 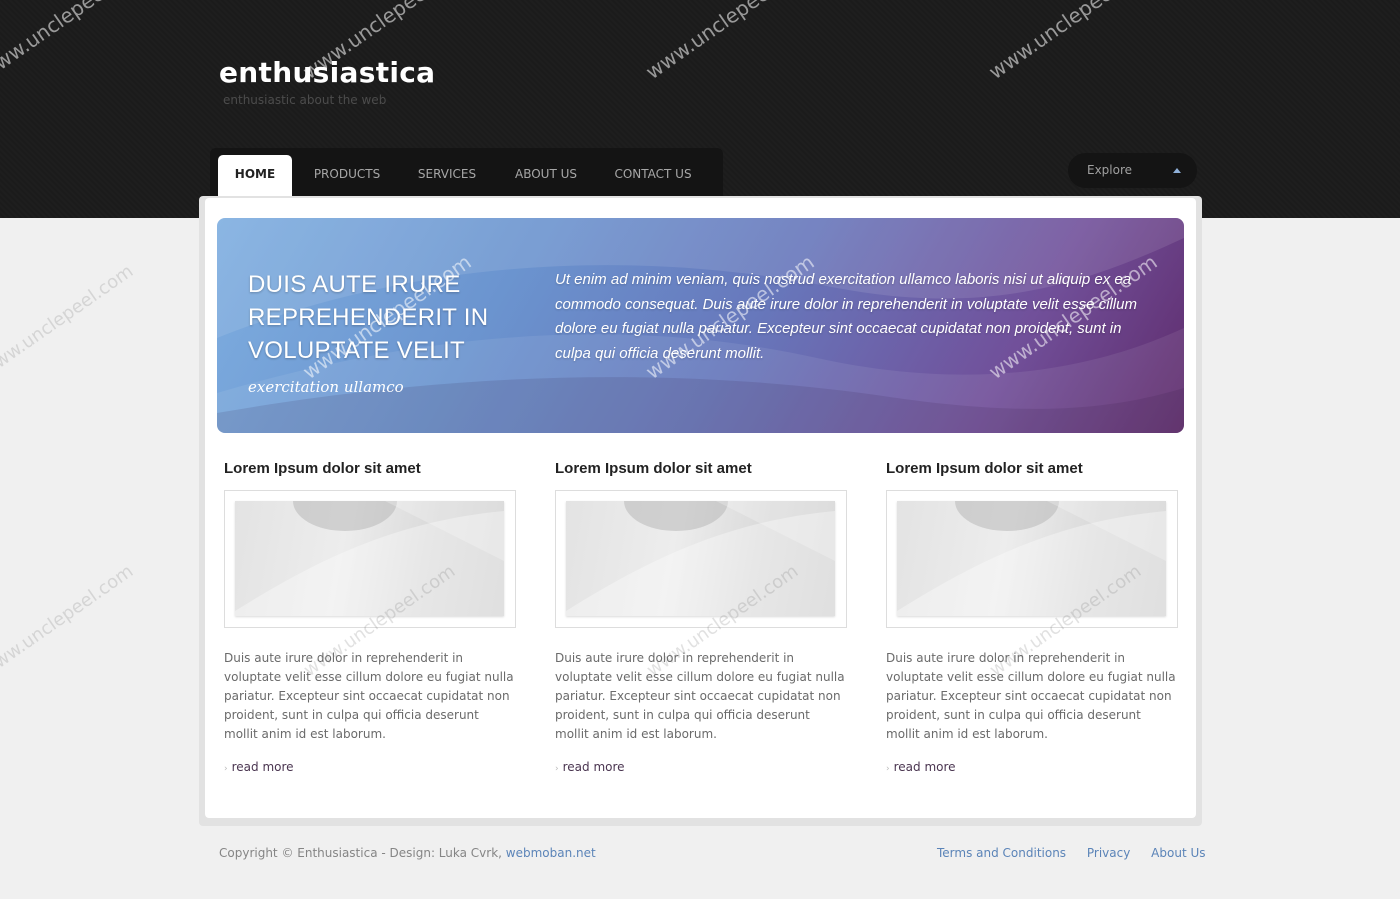 I want to click on explore-label: Explore, so click(x=1110, y=170).